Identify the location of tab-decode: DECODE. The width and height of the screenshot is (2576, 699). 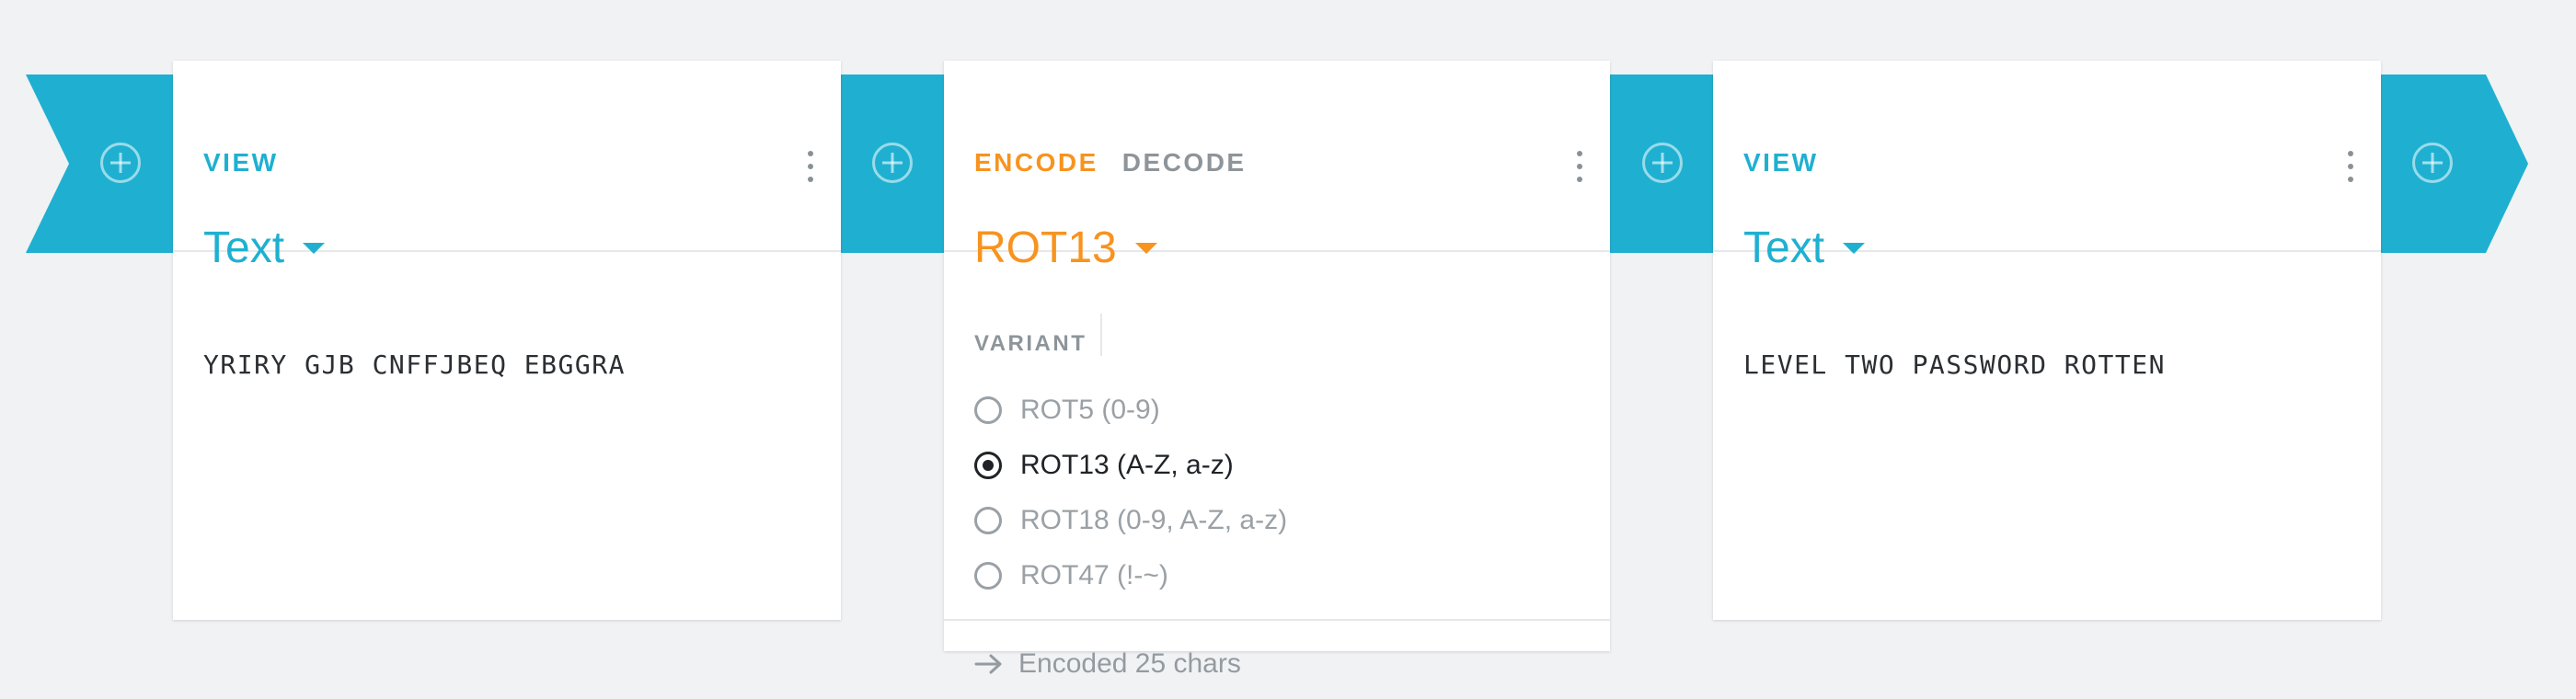
(1184, 163).